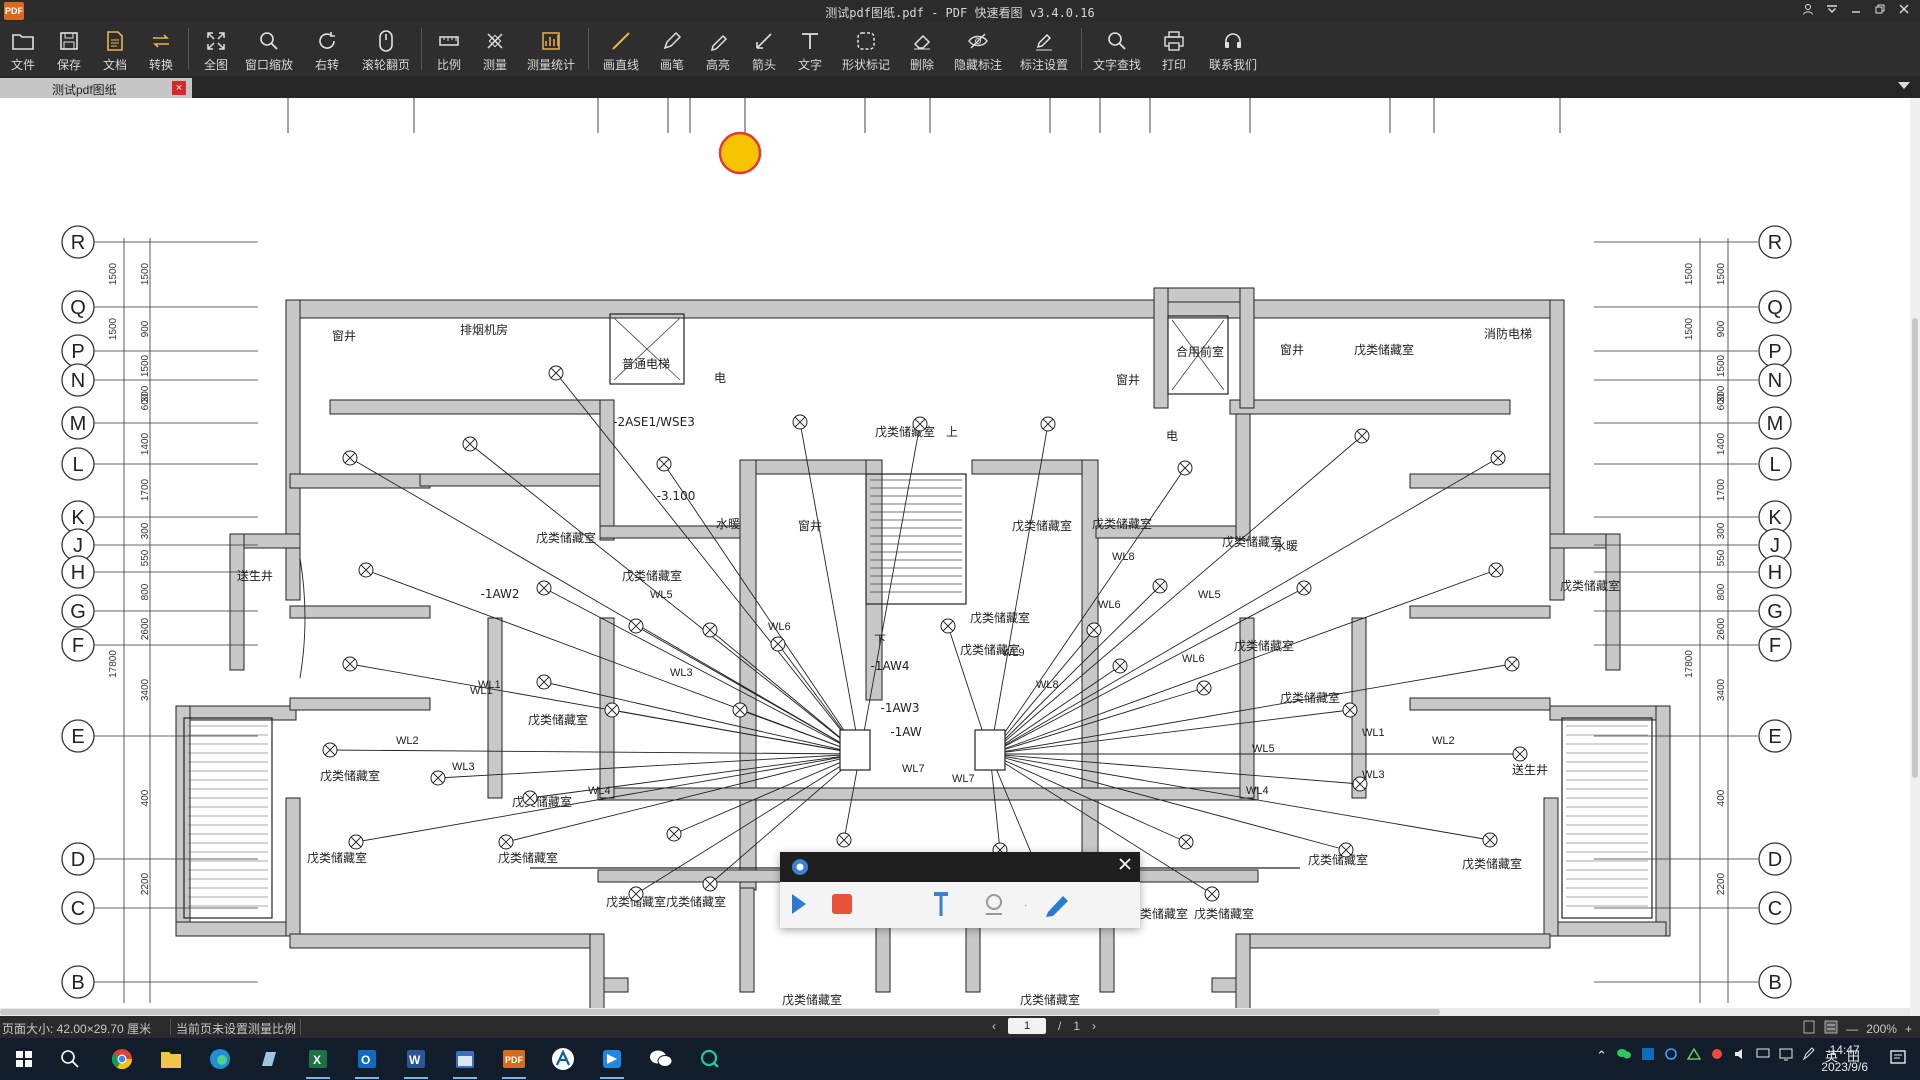 This screenshot has width=1920, height=1080. I want to click on highlight-button: 高亮, so click(718, 49).